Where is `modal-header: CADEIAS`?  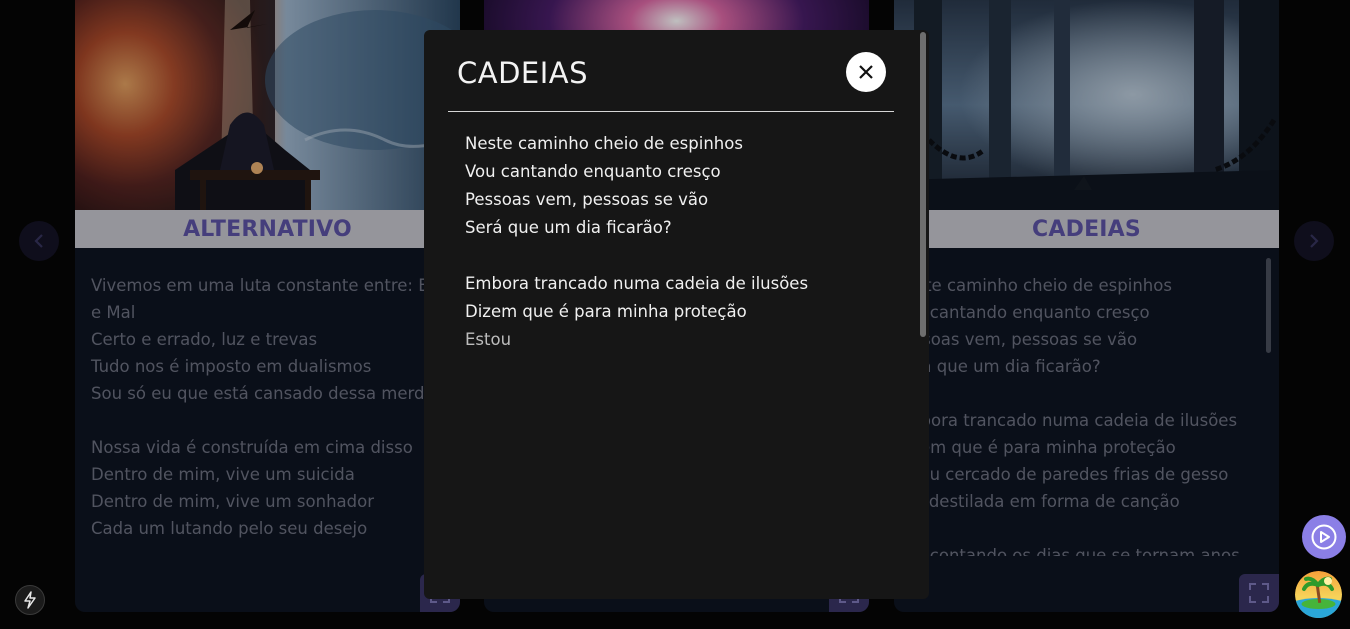
modal-header: CADEIAS is located at coordinates (671, 82).